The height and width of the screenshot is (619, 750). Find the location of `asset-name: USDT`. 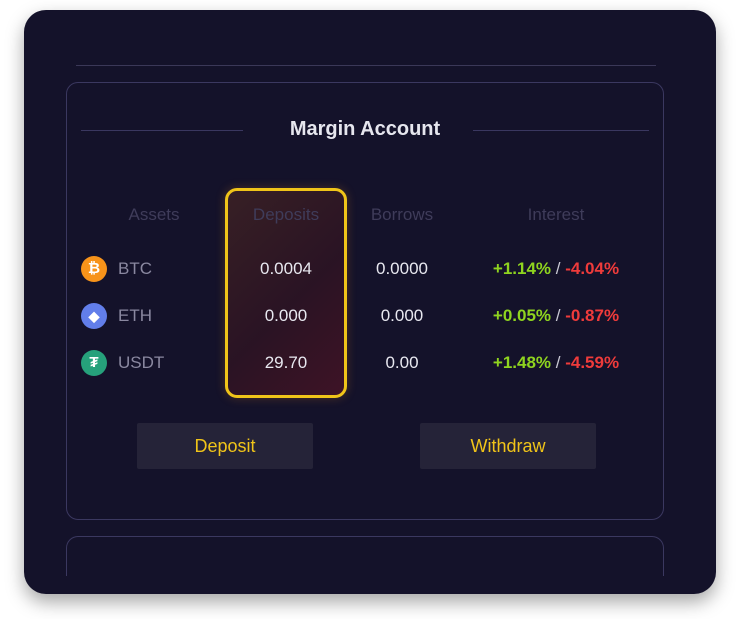

asset-name: USDT is located at coordinates (141, 362).